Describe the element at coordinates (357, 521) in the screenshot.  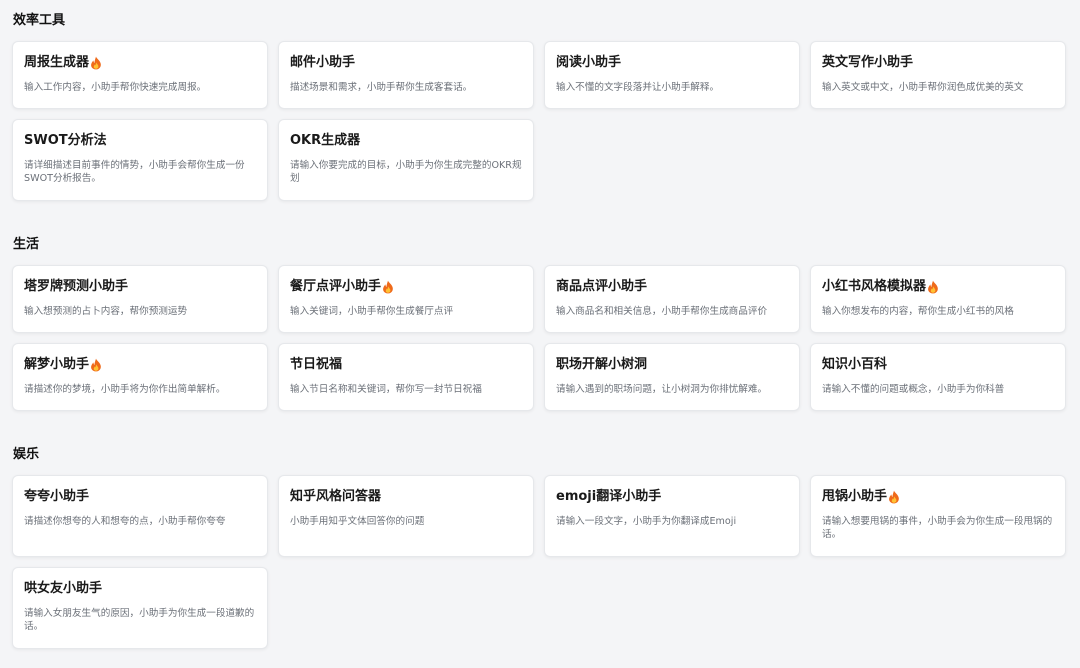
I see `card-description: 小助手用知乎文体回答你的问题` at that location.